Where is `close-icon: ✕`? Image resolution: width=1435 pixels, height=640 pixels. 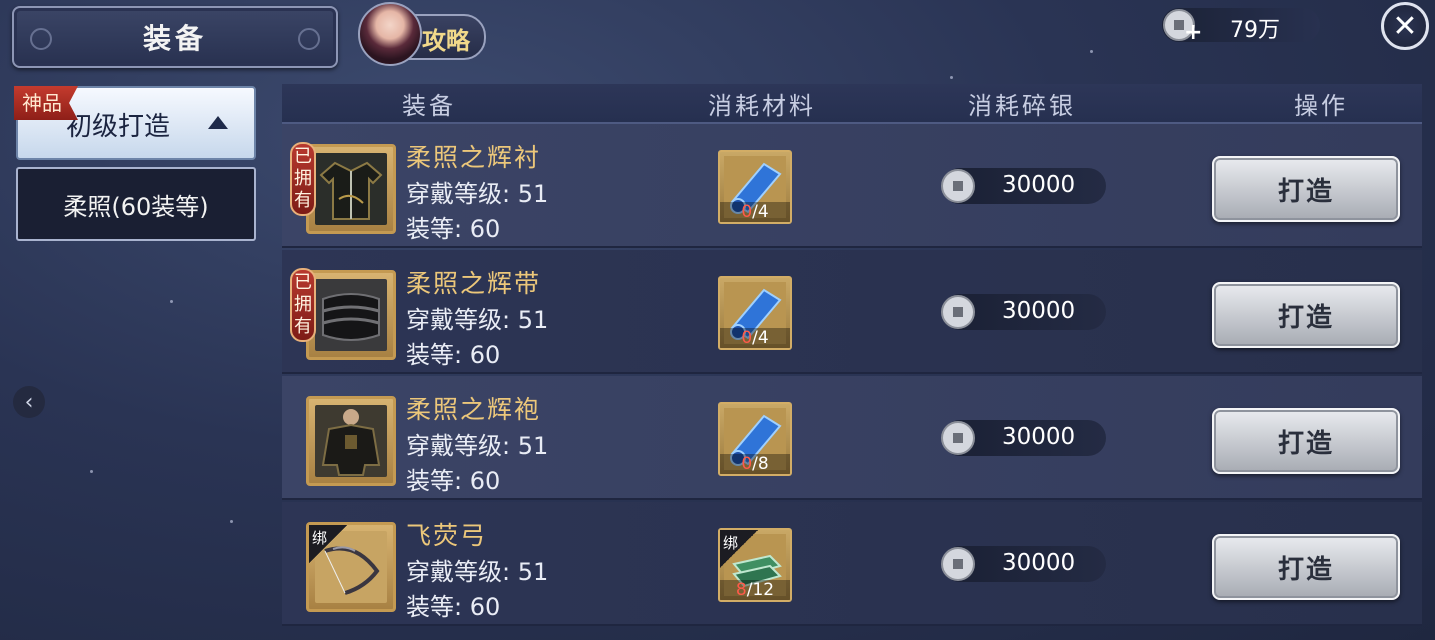 close-icon: ✕ is located at coordinates (1405, 26).